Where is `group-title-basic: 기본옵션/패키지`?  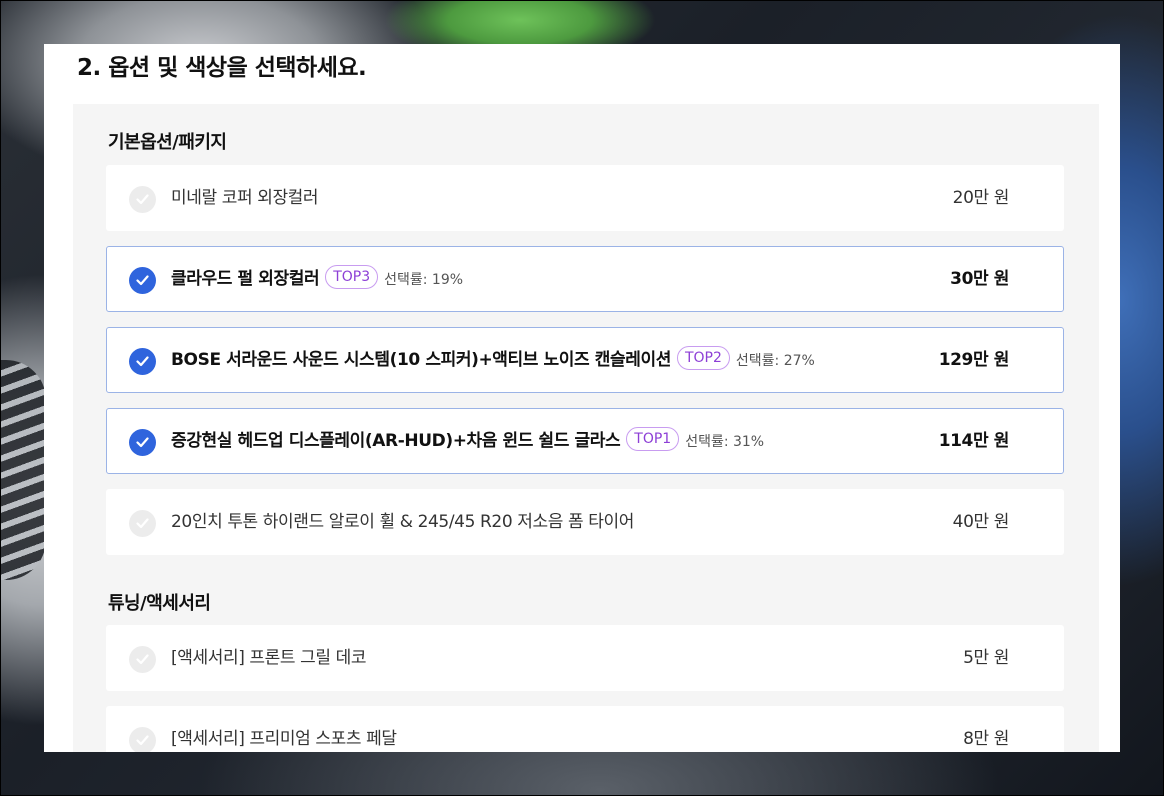 group-title-basic: 기본옵션/패키지 is located at coordinates (167, 142).